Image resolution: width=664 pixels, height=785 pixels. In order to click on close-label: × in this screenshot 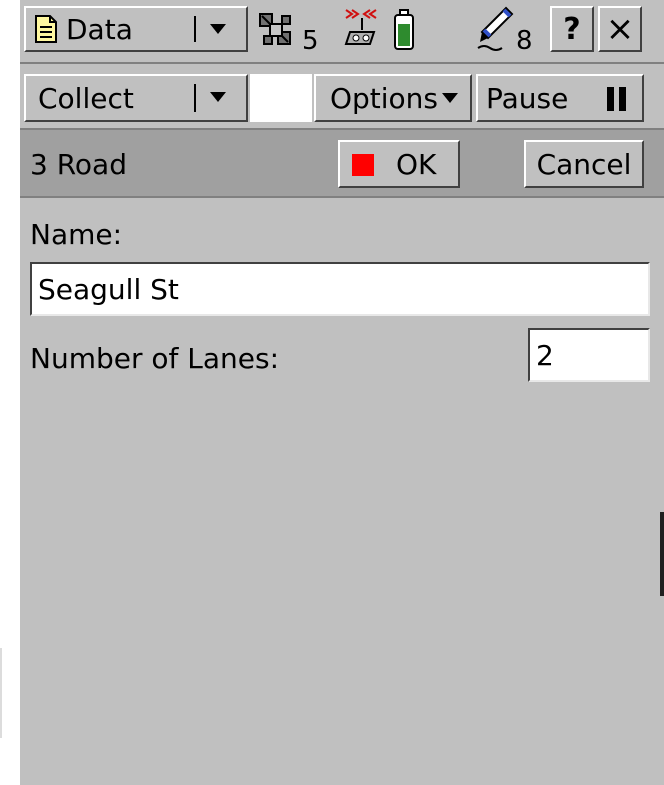, I will do `click(620, 29)`.